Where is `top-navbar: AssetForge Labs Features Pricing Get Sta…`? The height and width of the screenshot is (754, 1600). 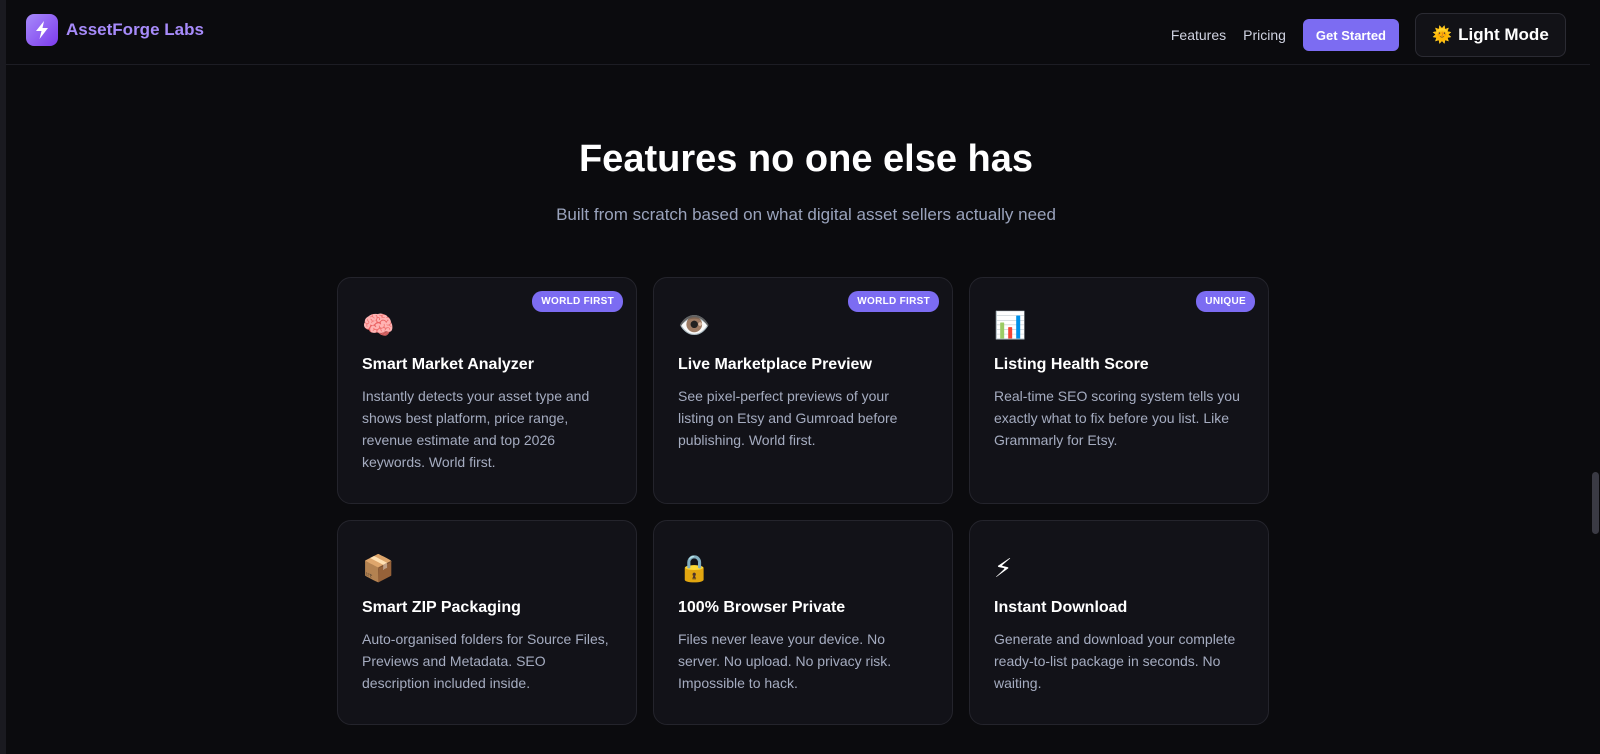 top-navbar: AssetForge Labs Features Pricing Get Sta… is located at coordinates (803, 32).